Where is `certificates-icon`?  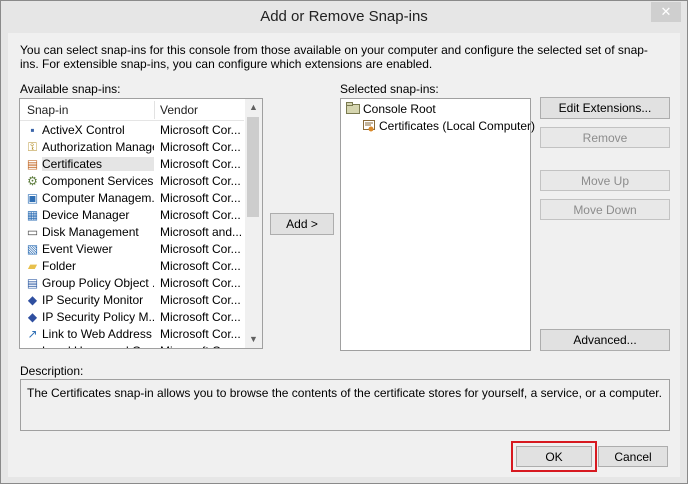 certificates-icon is located at coordinates (368, 126).